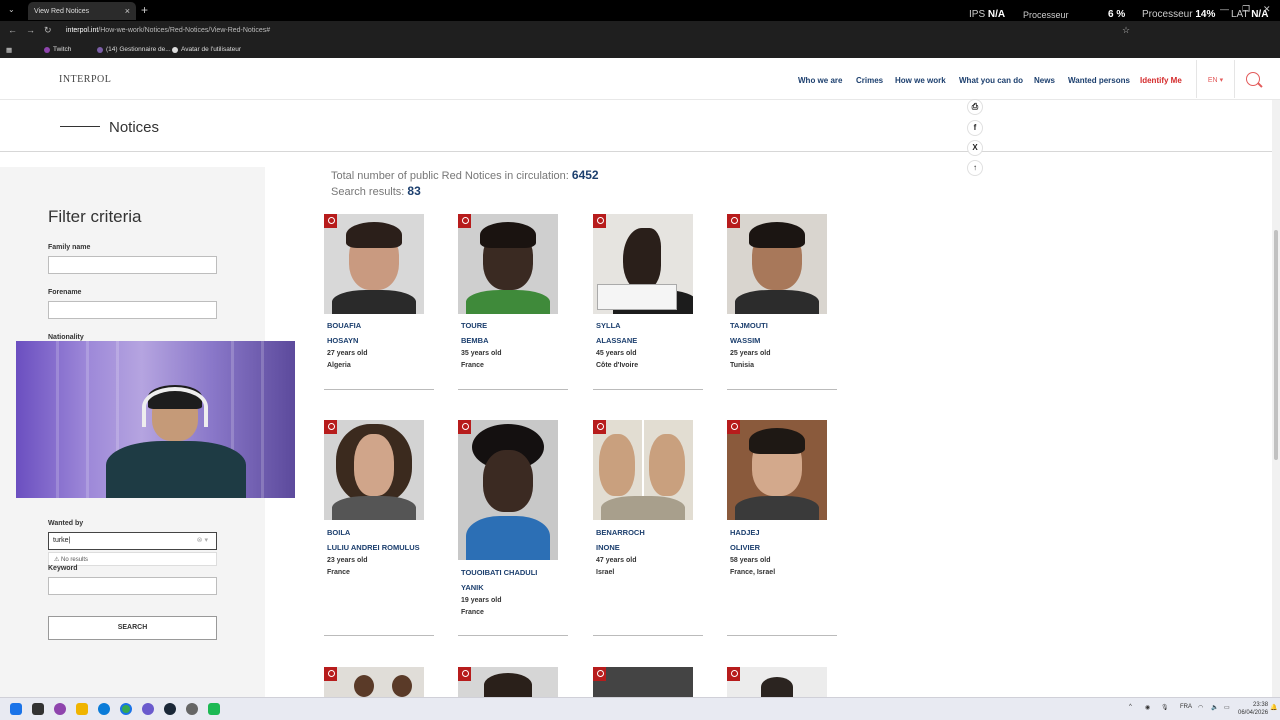 This screenshot has width=1280, height=720. Describe the element at coordinates (975, 107) in the screenshot. I see `print-icon: ⎙` at that location.